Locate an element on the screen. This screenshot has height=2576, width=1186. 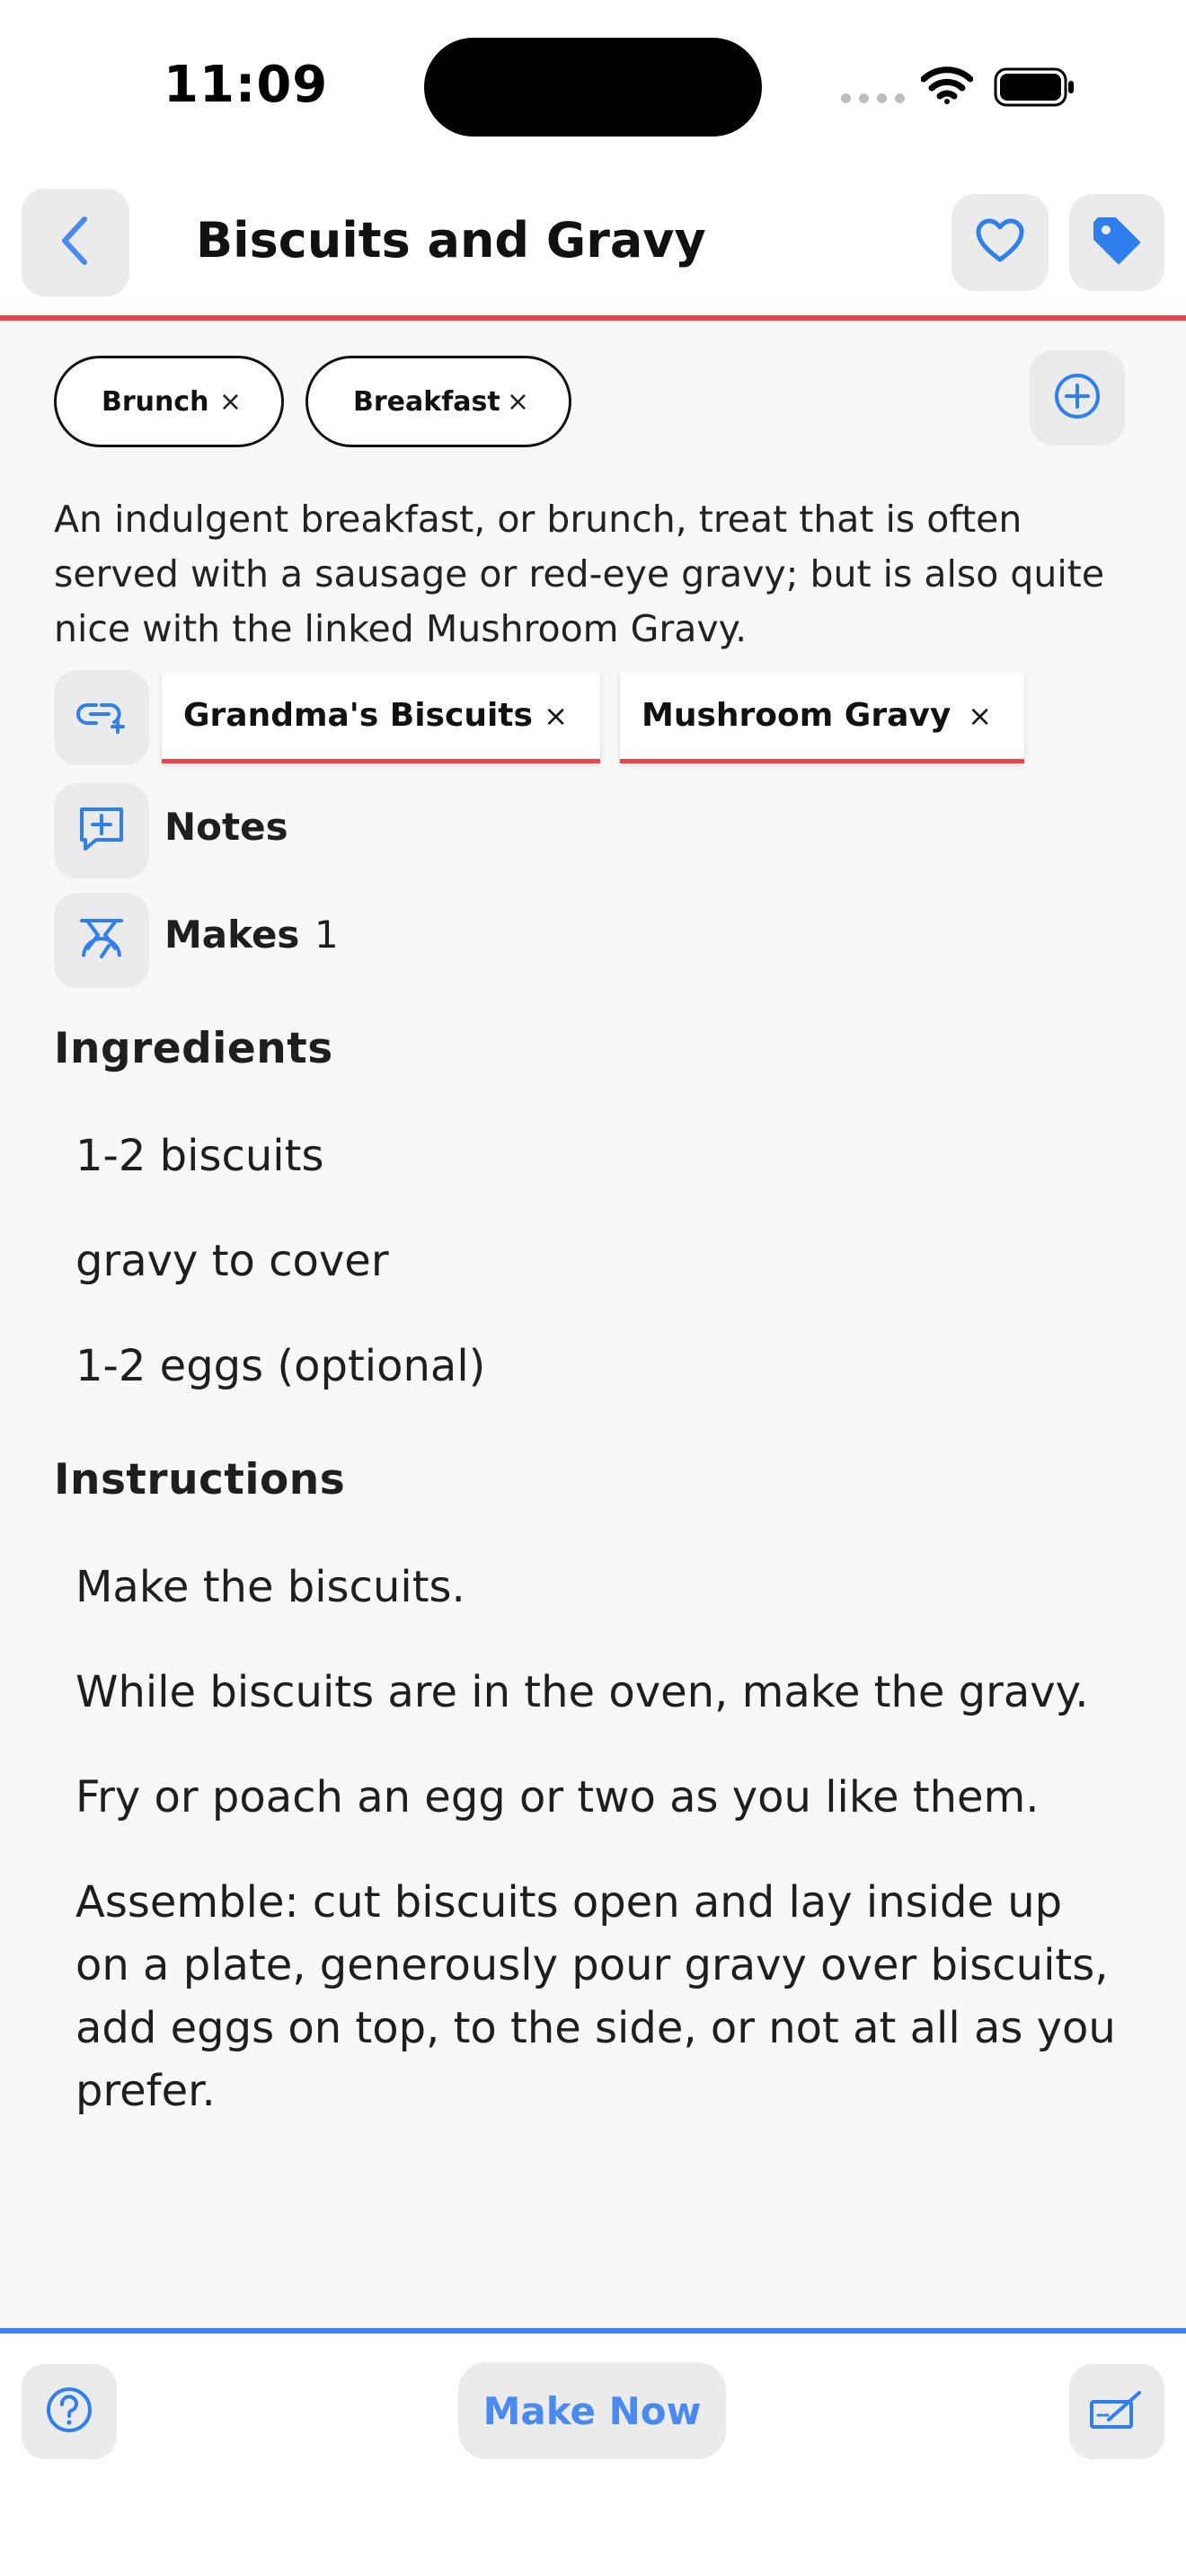
ingredient-item: gravy to cover is located at coordinates (232, 1261).